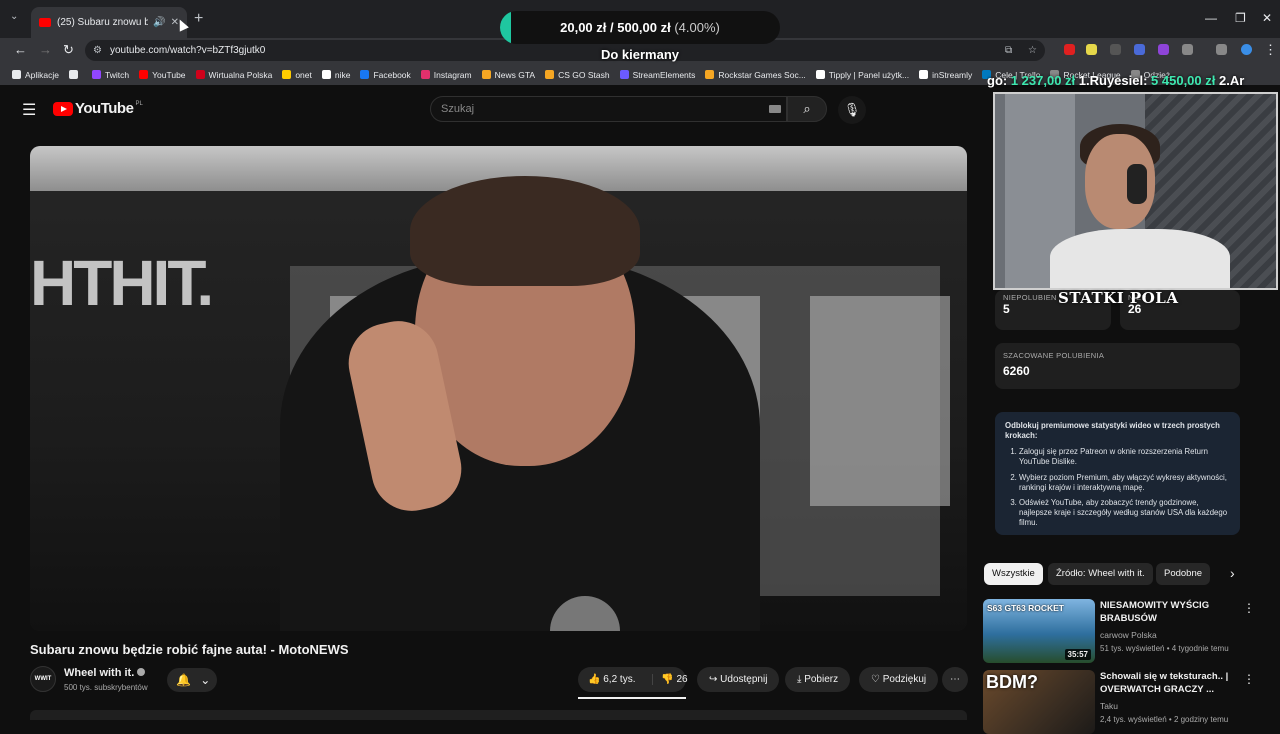 This screenshot has width=1280, height=734. I want to click on bookmark-item: Aplikacje, so click(35, 75).